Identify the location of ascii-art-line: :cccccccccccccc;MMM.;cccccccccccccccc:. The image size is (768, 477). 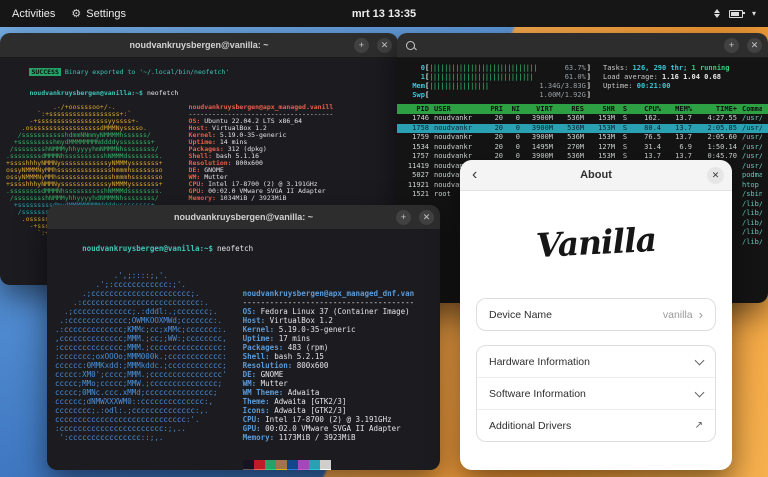
(141, 347).